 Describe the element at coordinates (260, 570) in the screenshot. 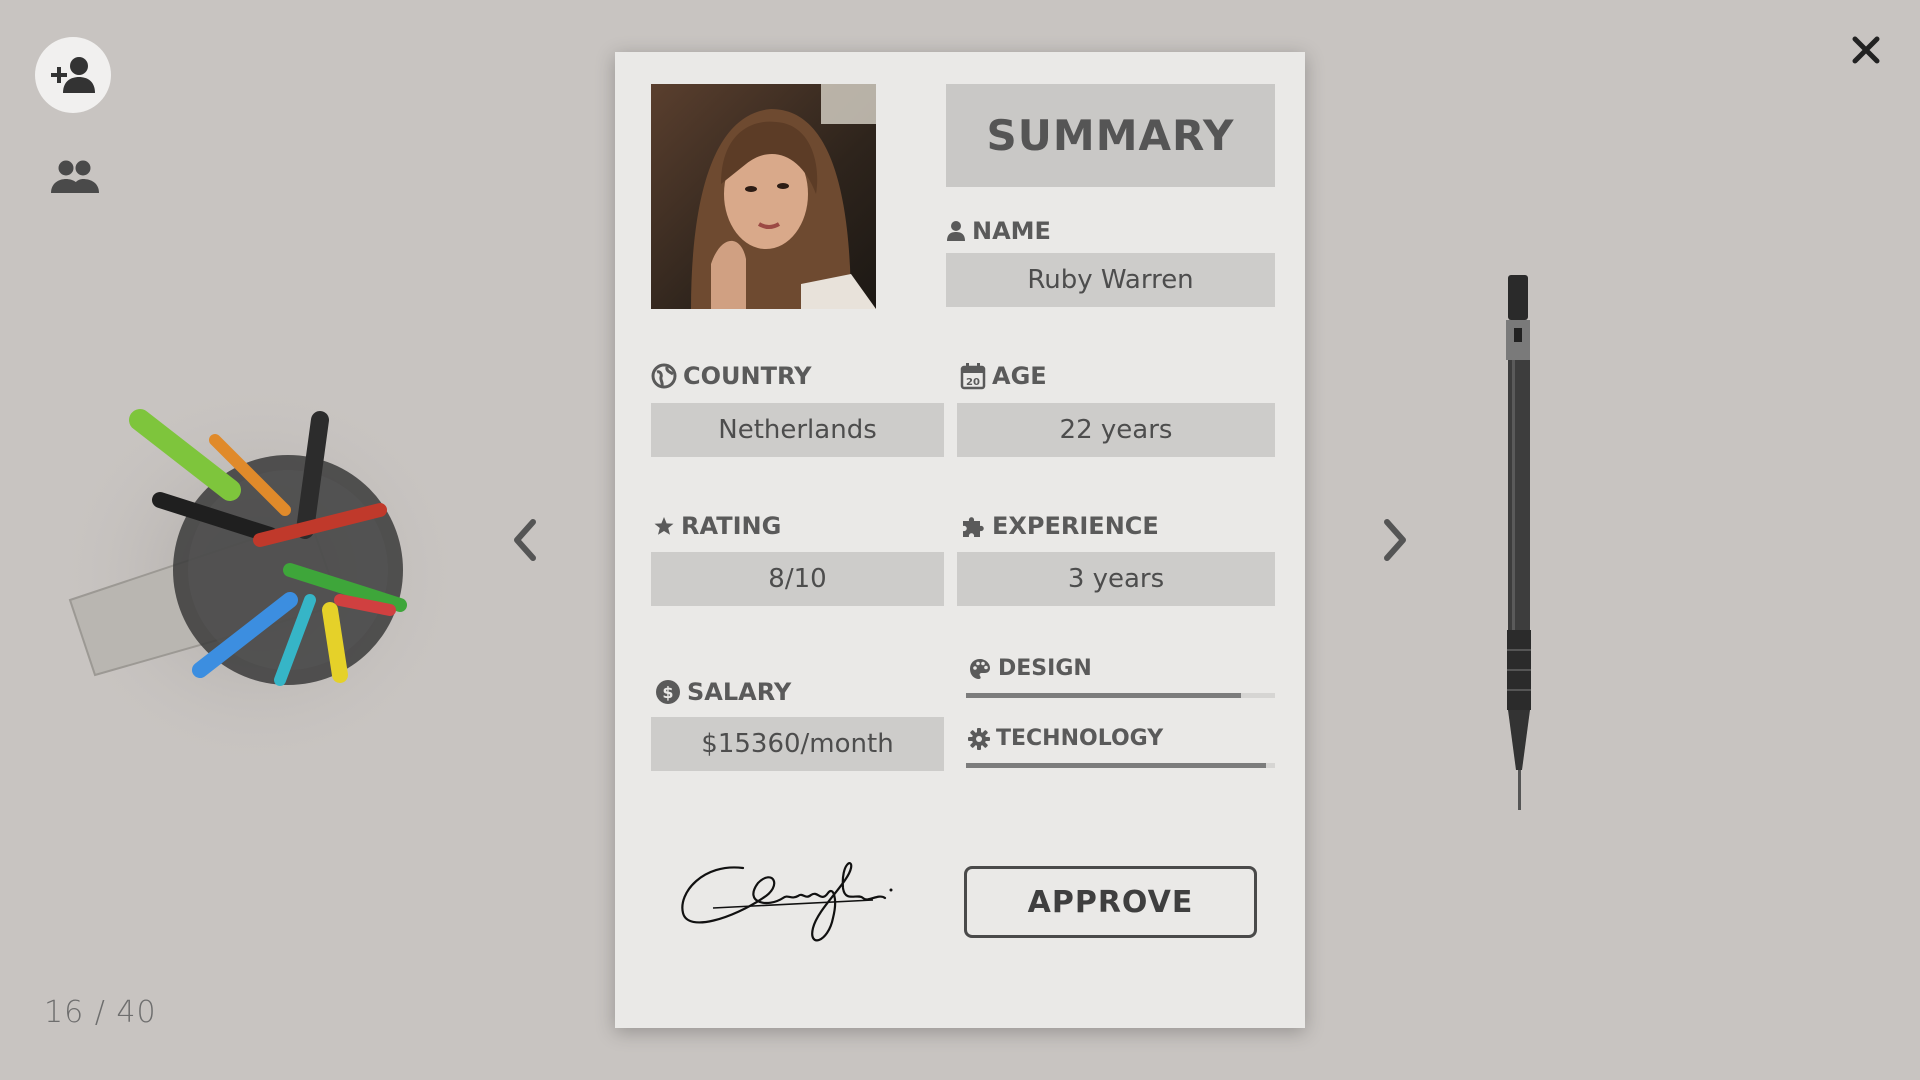

I see `pen-holder-image` at that location.